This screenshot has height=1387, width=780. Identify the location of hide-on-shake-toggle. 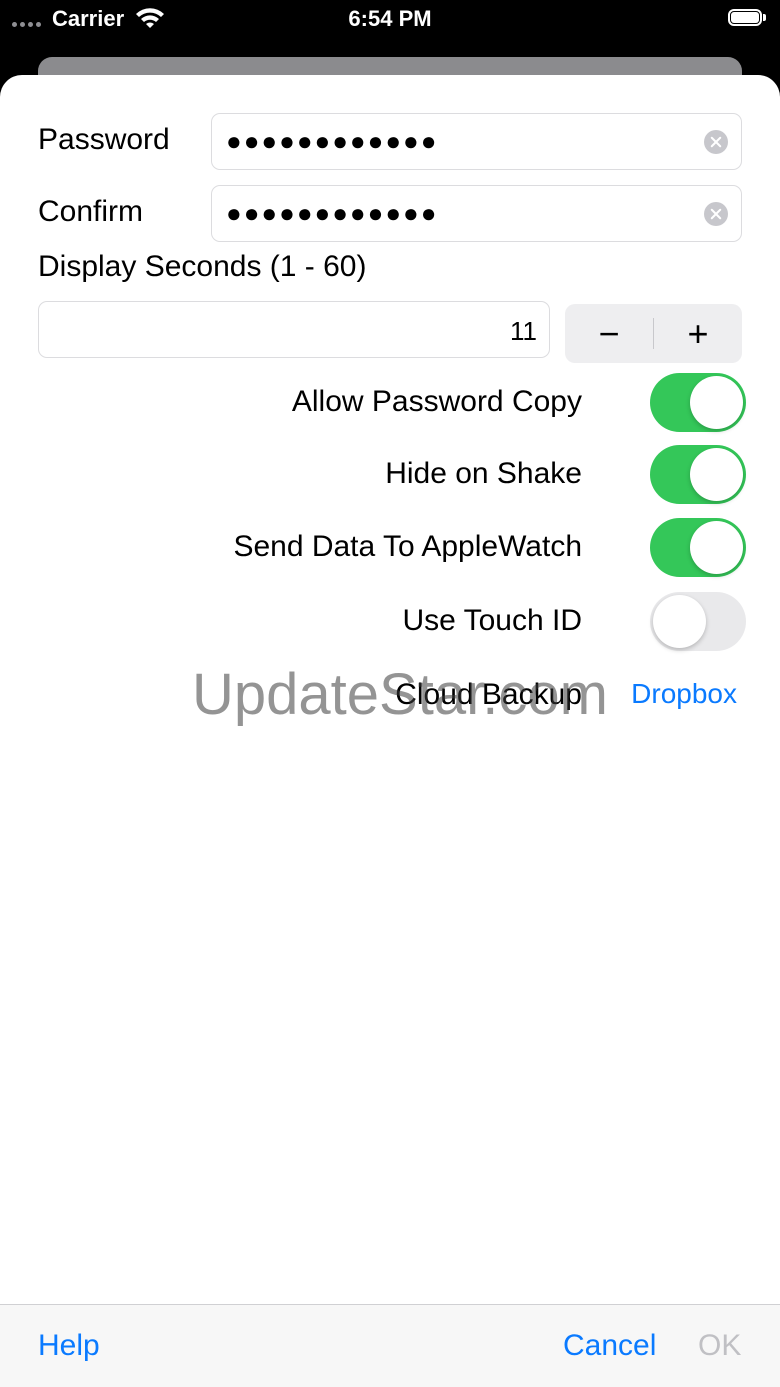
(698, 474).